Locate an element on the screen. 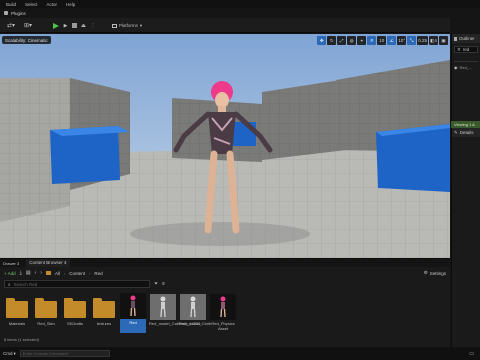 Image resolution: width=480 pixels, height=360 pixels. coordinate-space-button: ◍ is located at coordinates (352, 40).